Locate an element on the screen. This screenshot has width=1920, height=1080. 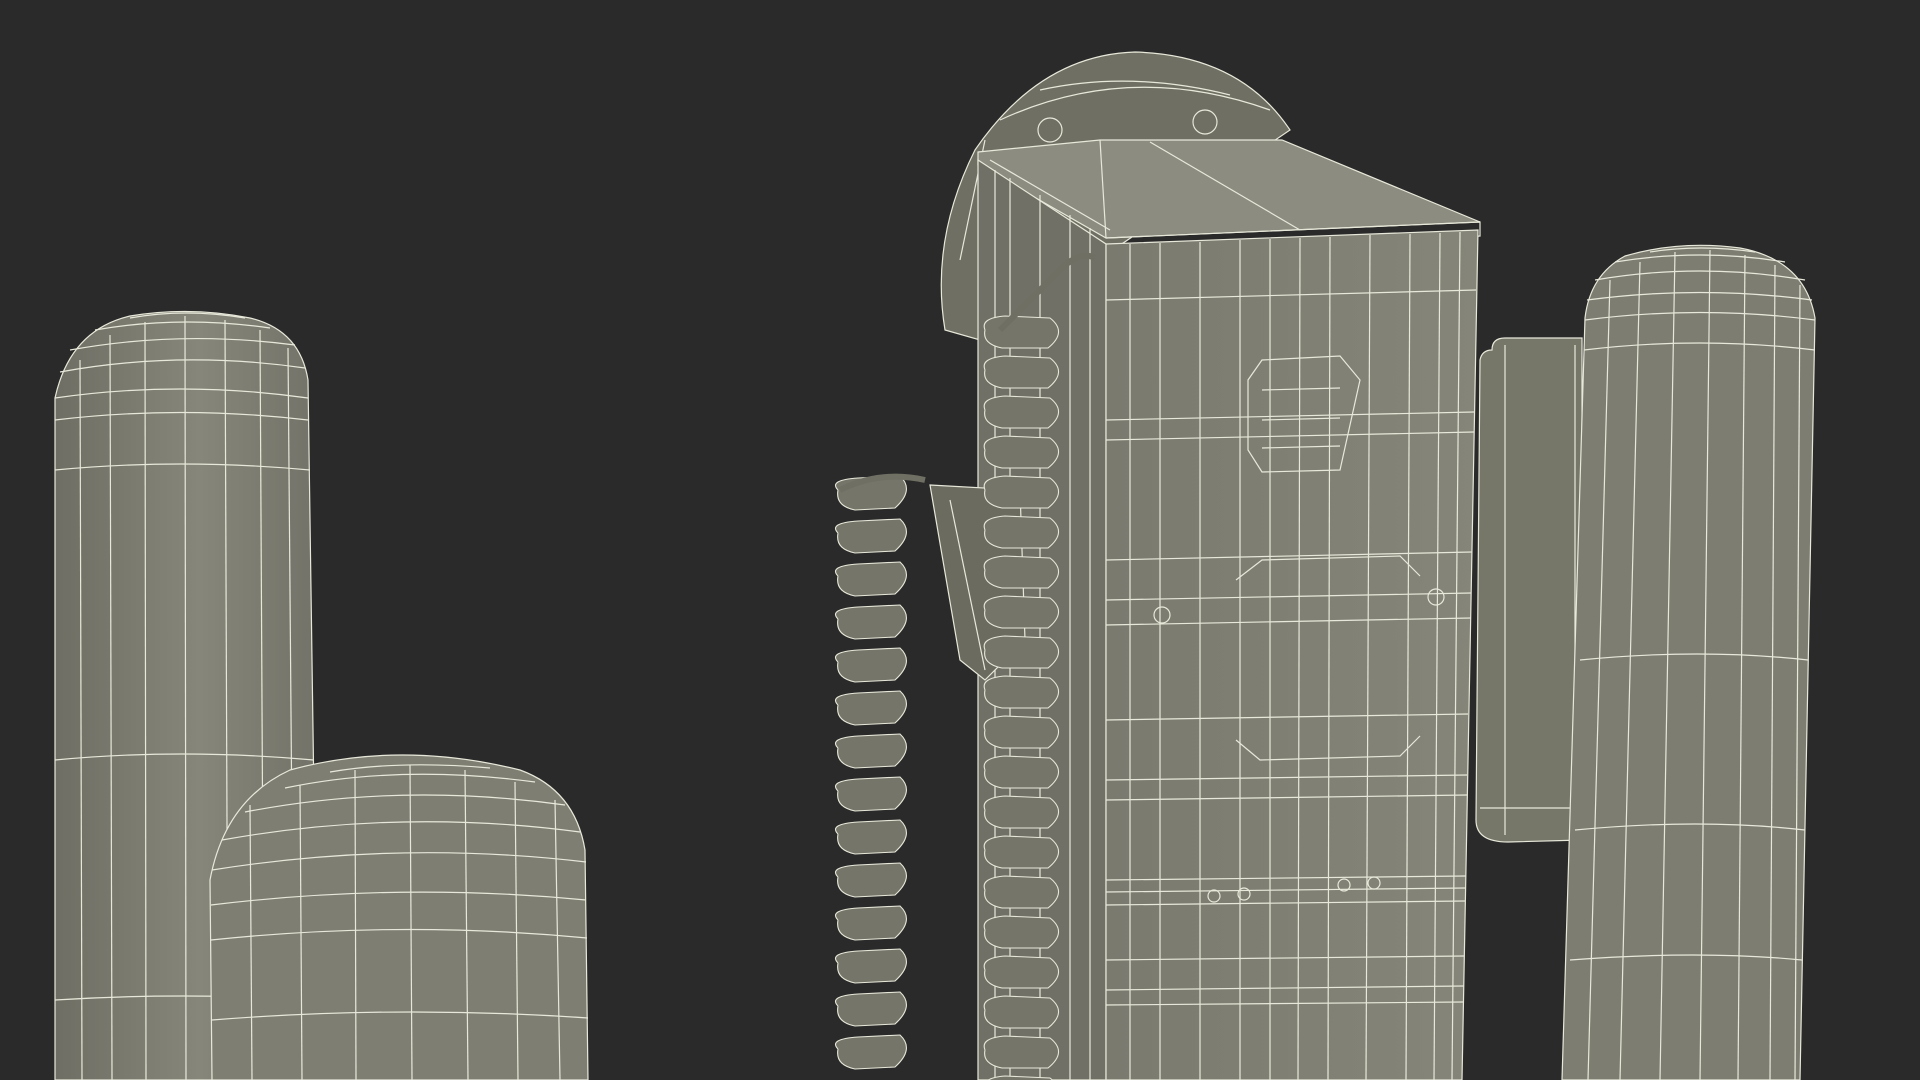
bollard-right is located at coordinates (1688, 662).